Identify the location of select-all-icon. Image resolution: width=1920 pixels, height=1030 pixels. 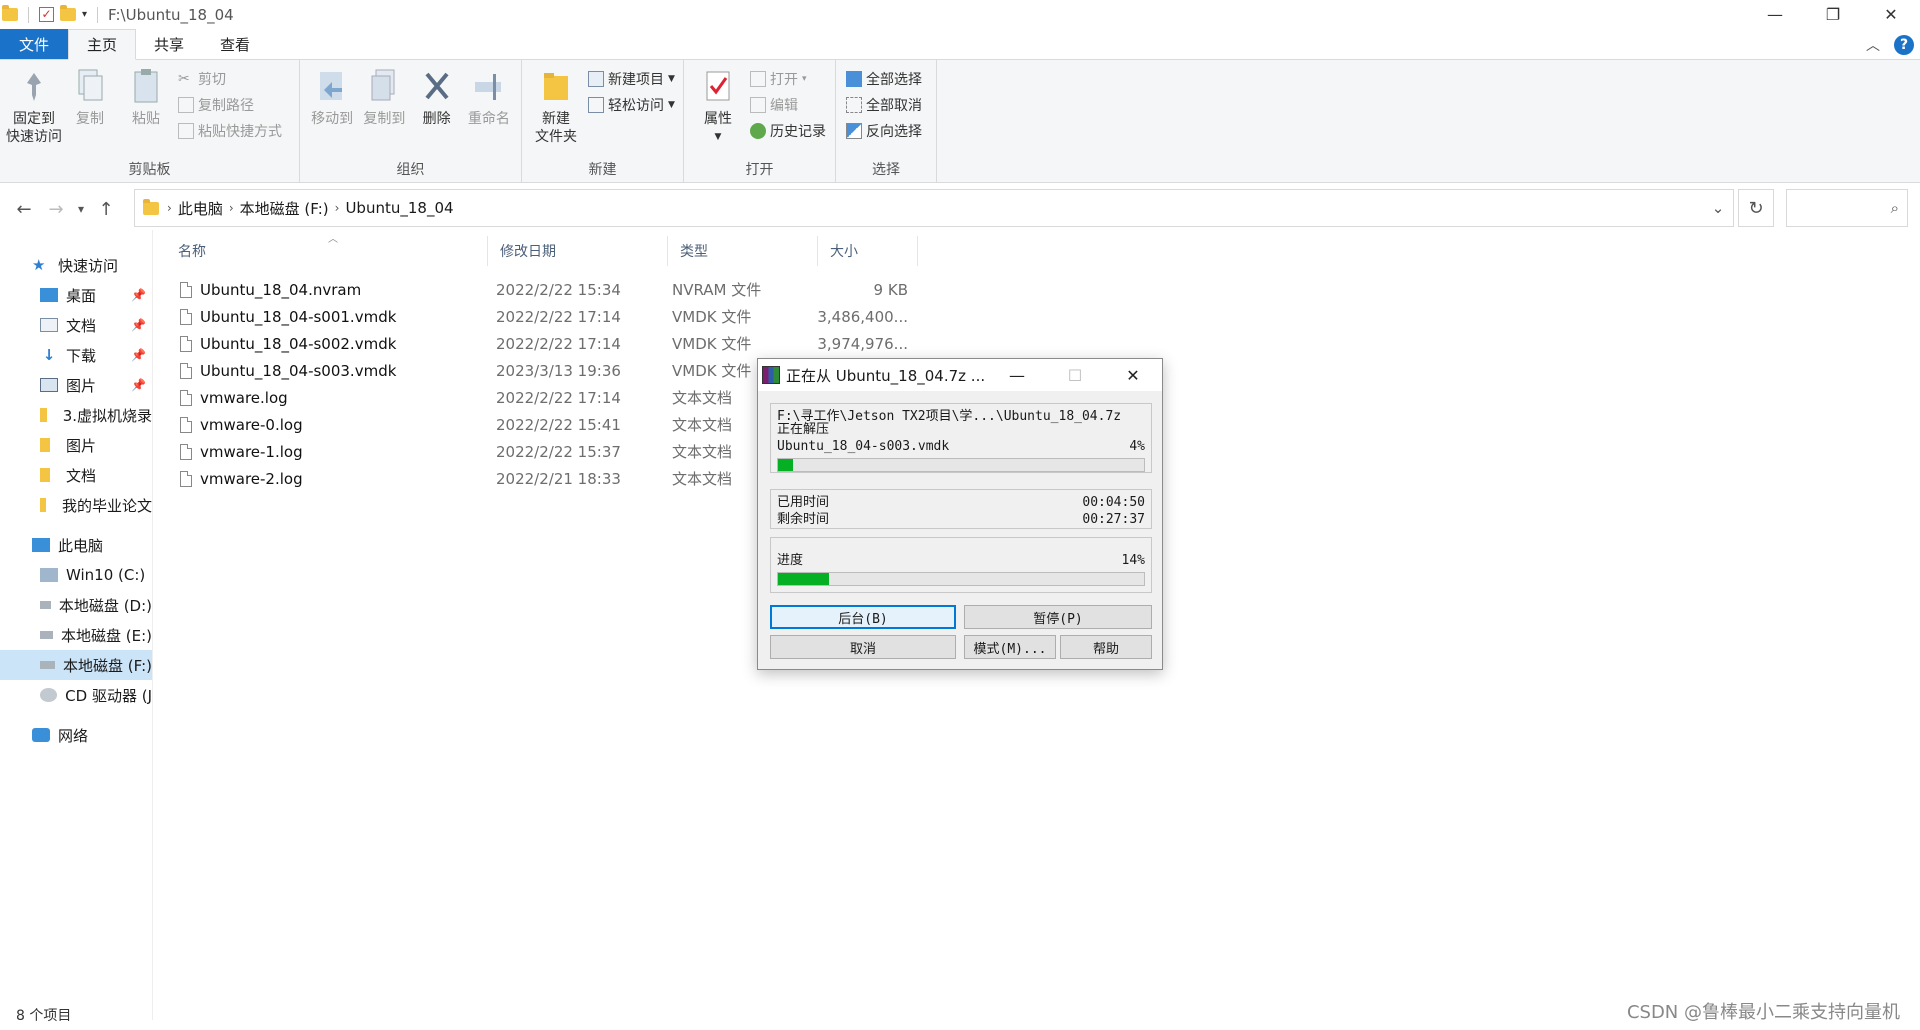
(854, 79).